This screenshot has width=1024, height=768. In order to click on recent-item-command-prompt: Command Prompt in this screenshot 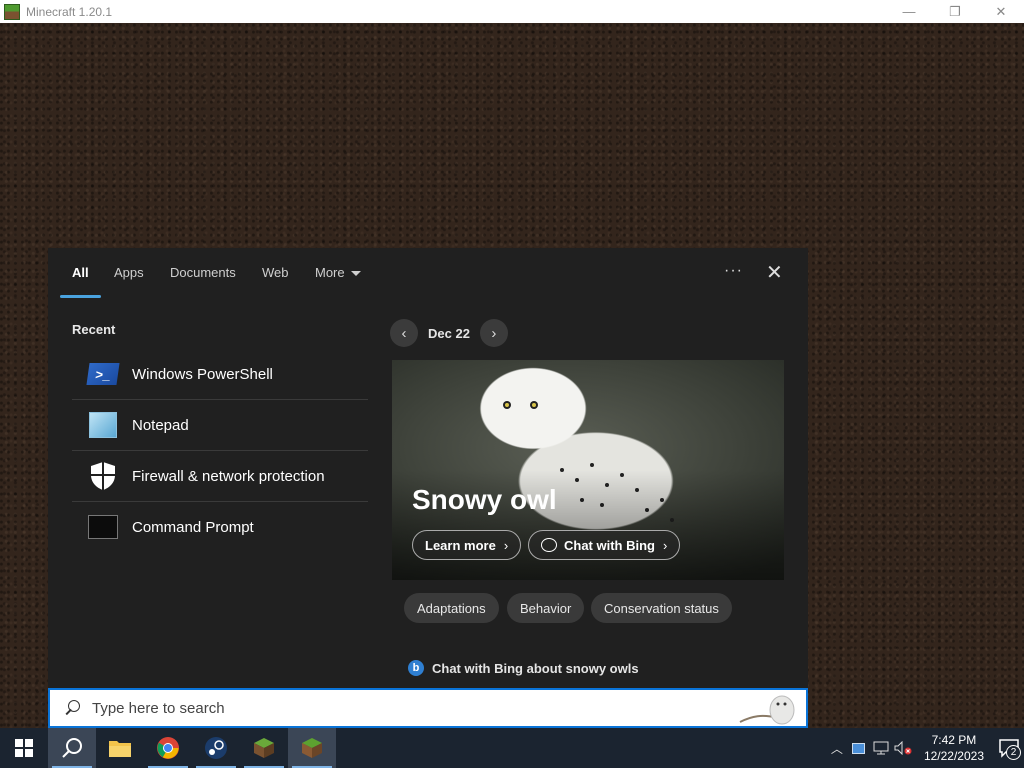, I will do `click(220, 527)`.